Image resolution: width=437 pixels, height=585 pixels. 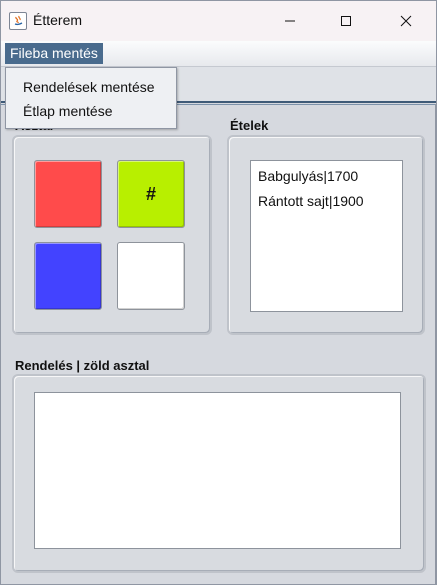 I want to click on order-label: Rendelés | zöld asztal, so click(x=82, y=365).